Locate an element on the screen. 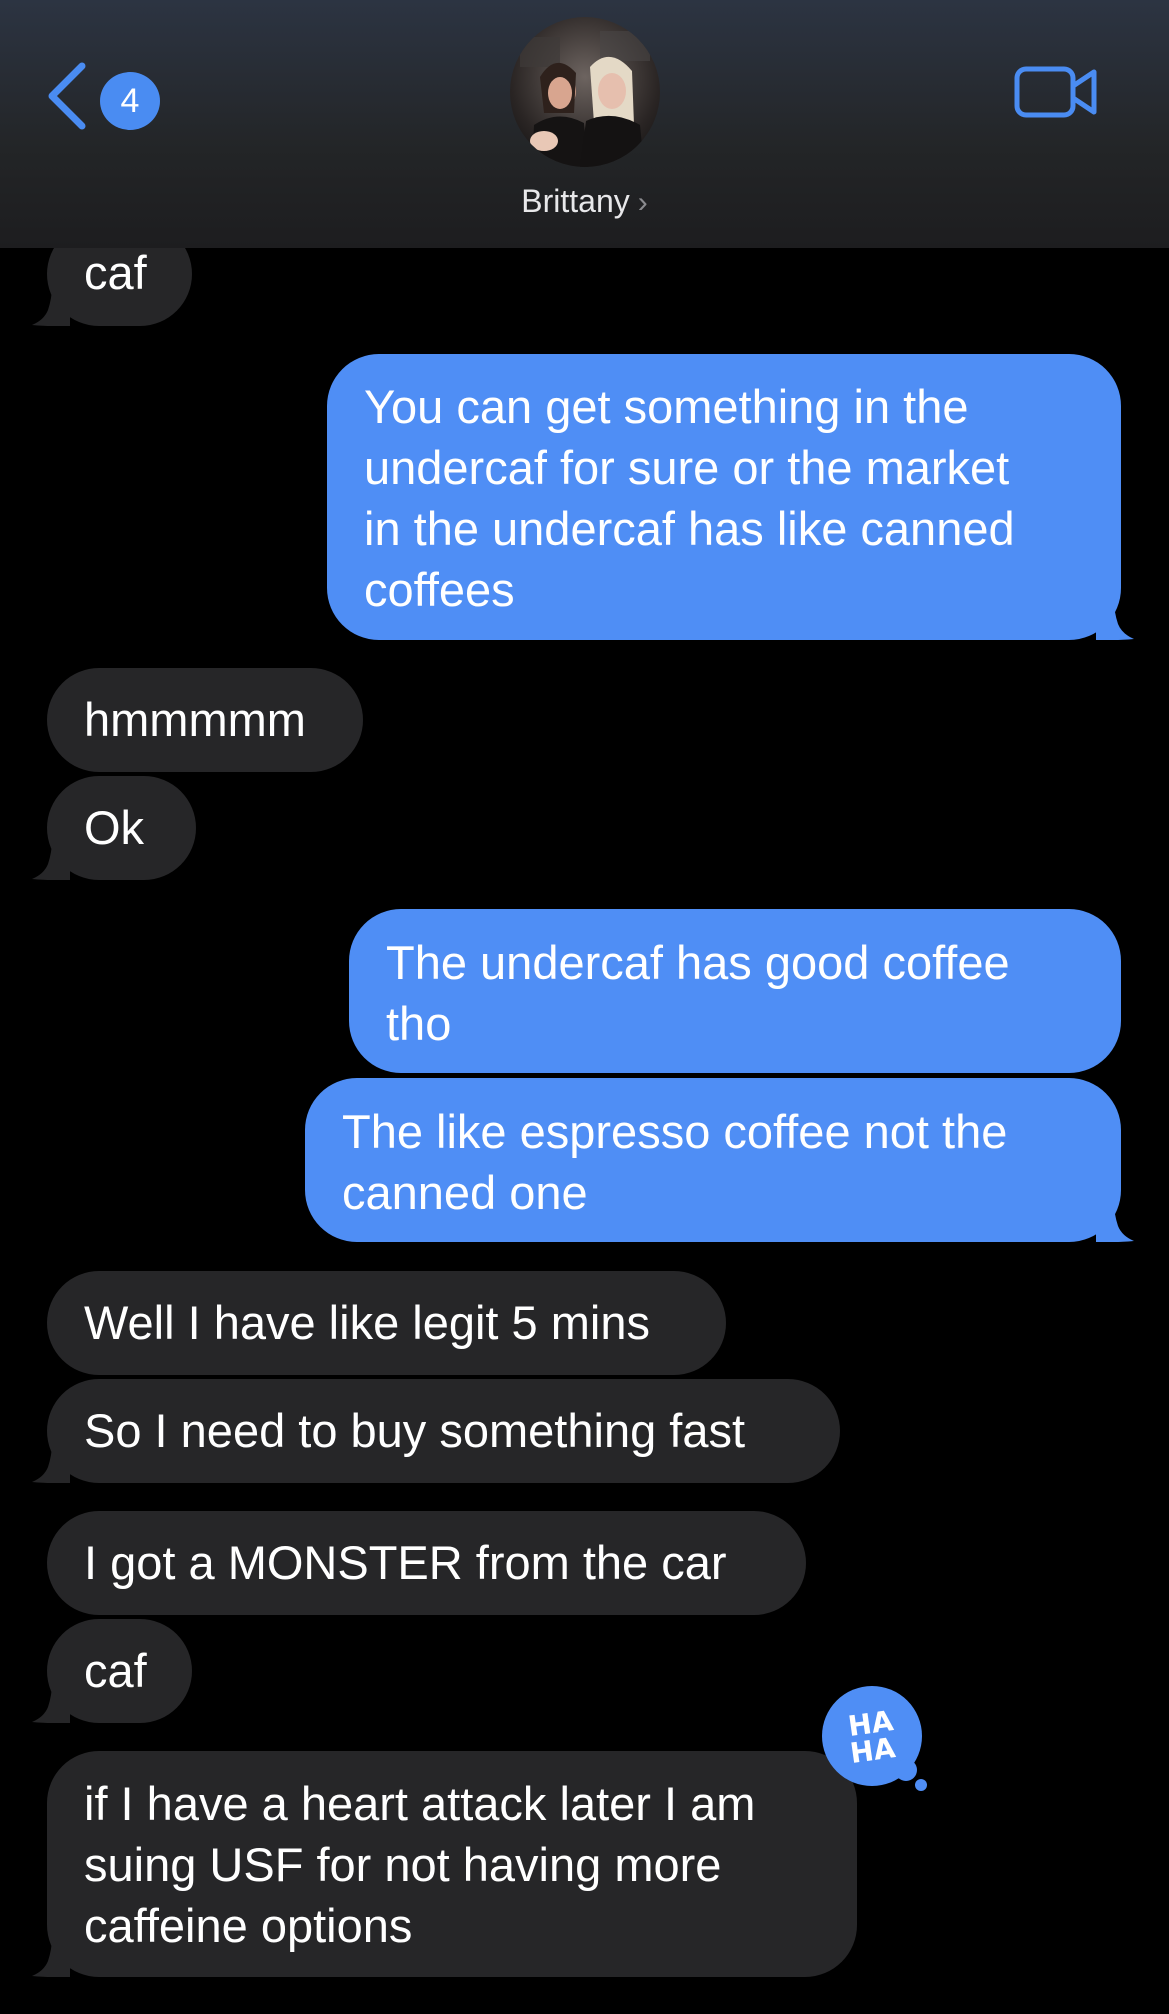 Image resolution: width=1169 pixels, height=2014 pixels. message-text: I got a MONSTER from the car is located at coordinates (405, 1562).